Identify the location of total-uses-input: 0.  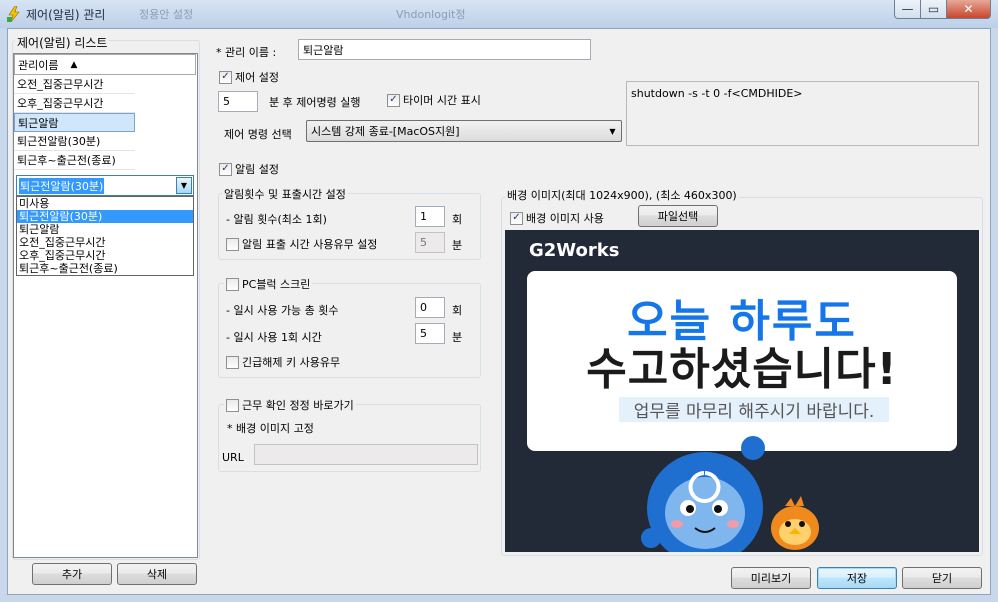
(430, 307).